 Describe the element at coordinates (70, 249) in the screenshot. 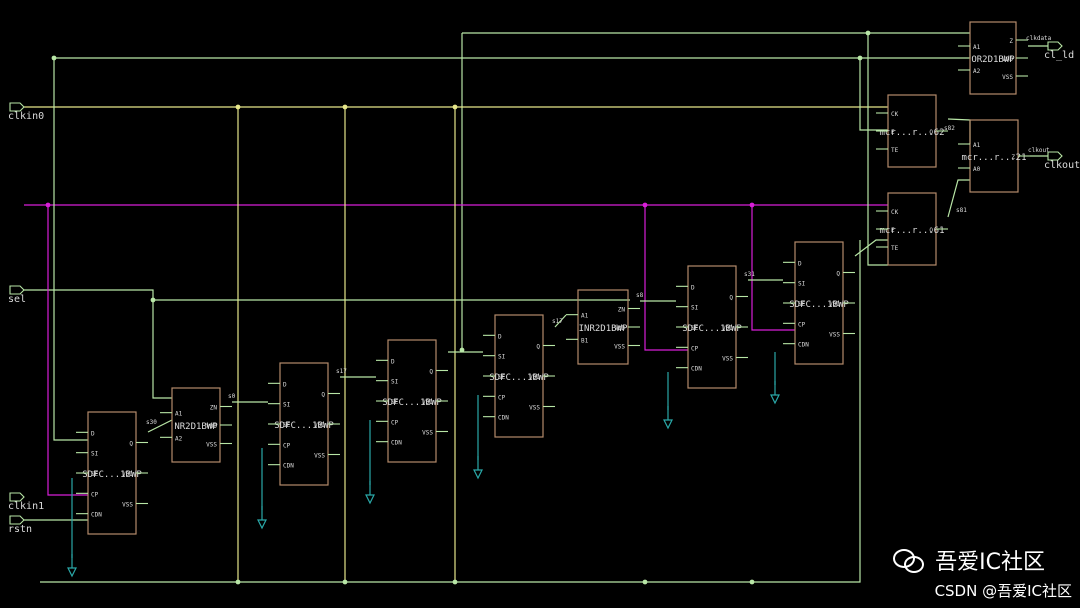

I see `feedback-to-d1` at that location.